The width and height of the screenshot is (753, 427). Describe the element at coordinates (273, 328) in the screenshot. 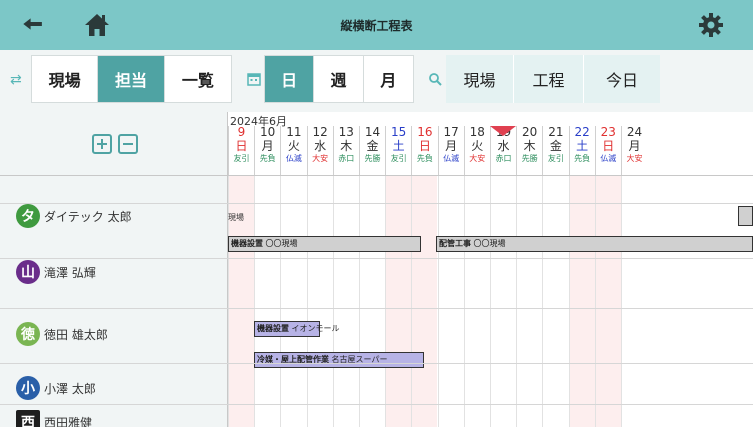

I see `task-type-label: 機器設置` at that location.